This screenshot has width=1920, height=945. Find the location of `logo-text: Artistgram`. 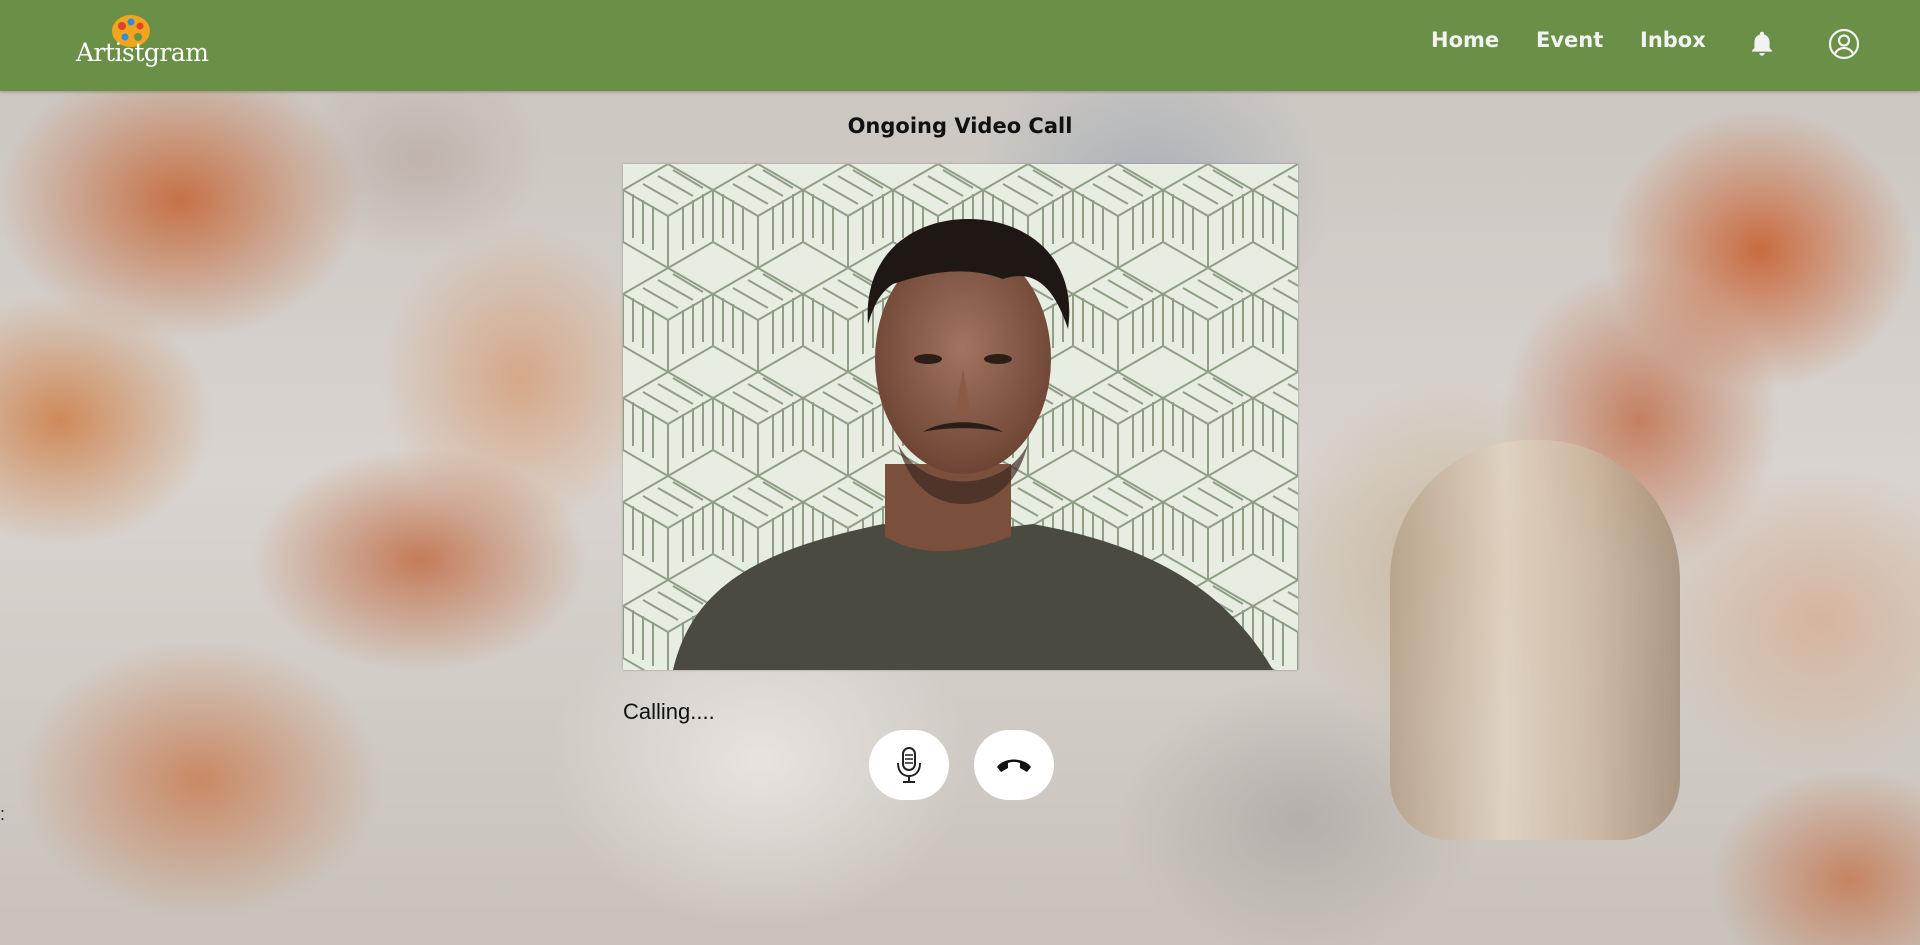

logo-text: Artistgram is located at coordinates (142, 52).